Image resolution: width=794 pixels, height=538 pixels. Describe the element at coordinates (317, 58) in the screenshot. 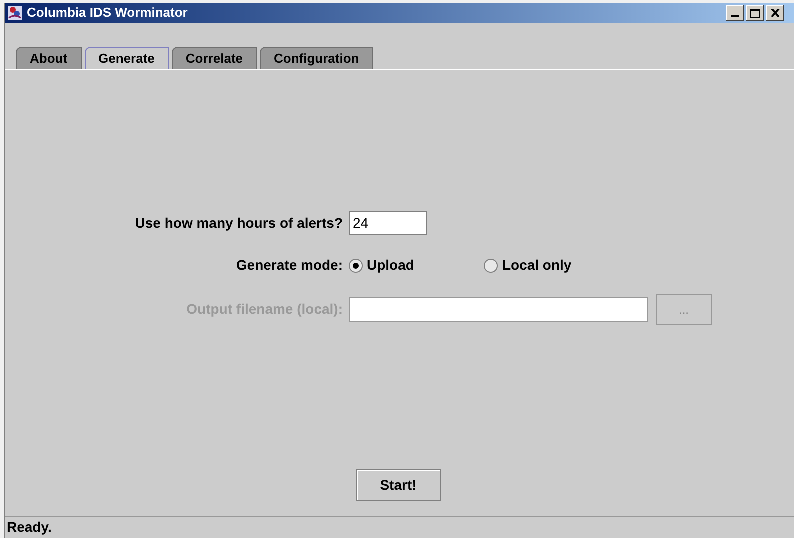

I see `tab: Configuration` at that location.